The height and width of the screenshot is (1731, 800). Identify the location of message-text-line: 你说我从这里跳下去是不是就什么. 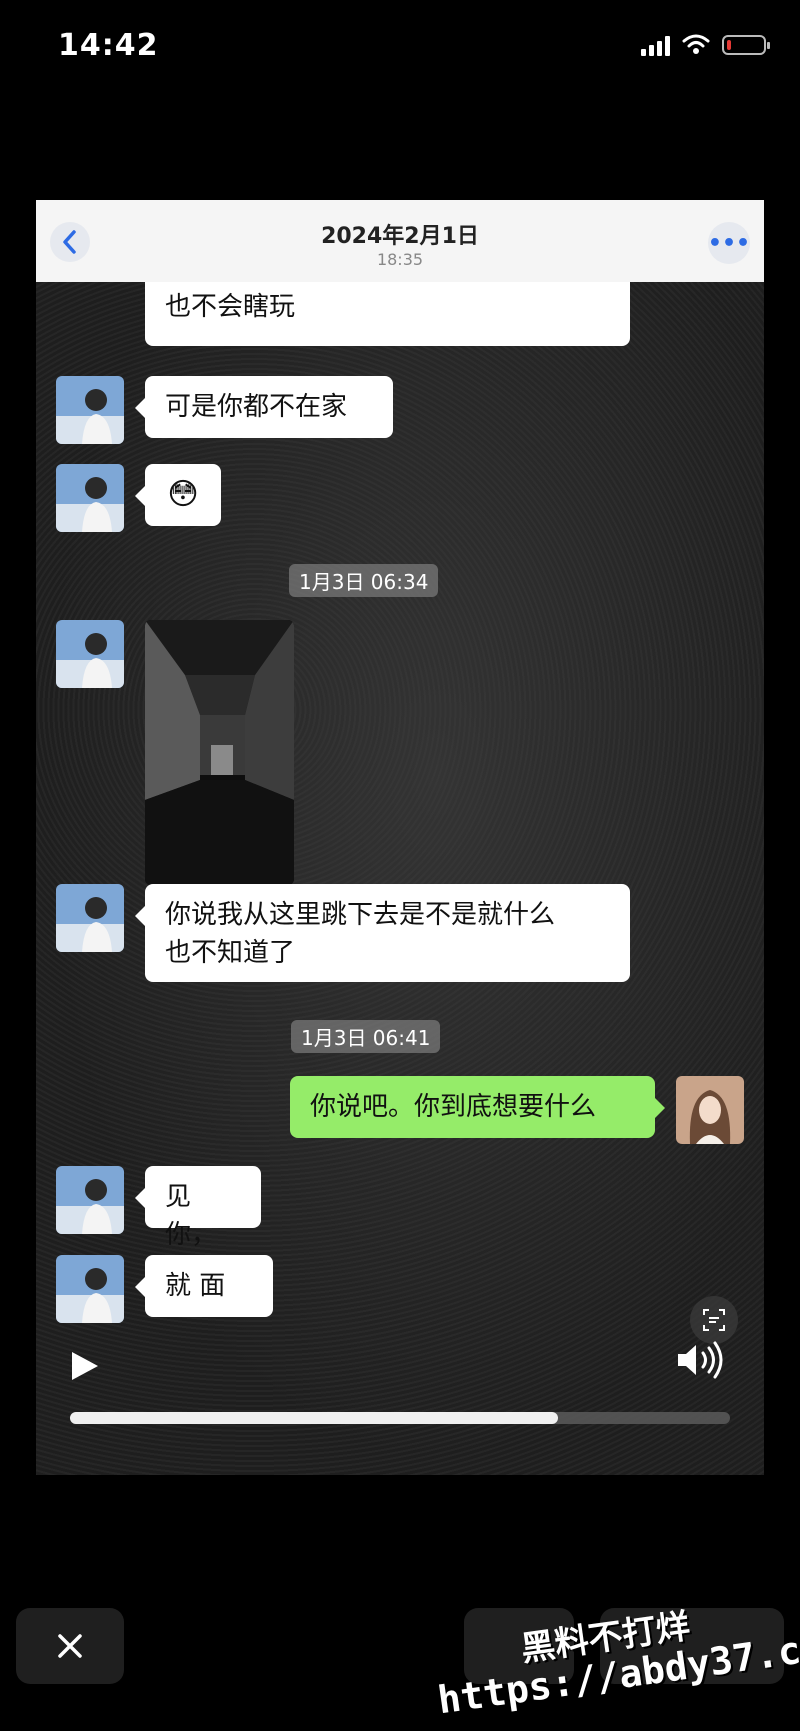
(360, 915).